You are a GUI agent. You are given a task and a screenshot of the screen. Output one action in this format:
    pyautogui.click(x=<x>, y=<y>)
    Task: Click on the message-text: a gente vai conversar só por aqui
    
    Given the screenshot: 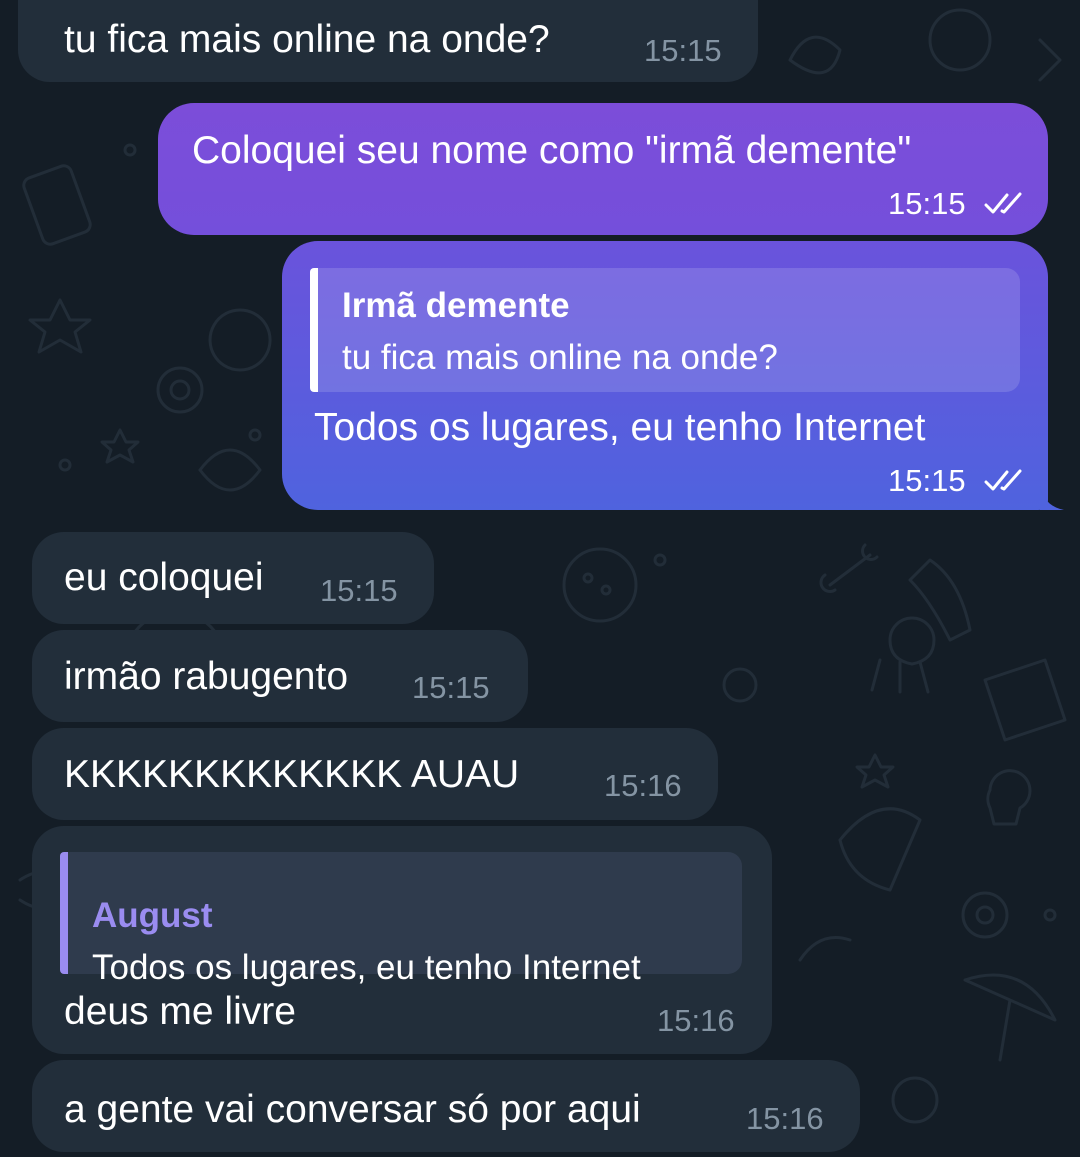 What is the action you would take?
    pyautogui.click(x=352, y=1109)
    